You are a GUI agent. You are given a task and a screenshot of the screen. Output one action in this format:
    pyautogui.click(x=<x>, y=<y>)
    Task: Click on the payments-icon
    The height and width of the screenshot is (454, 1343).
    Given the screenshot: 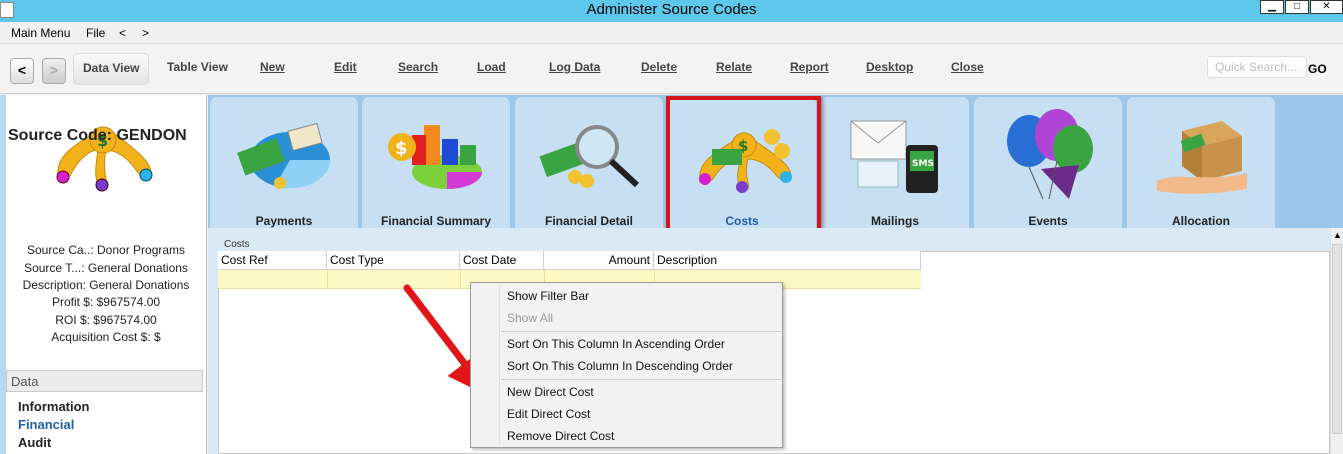 What is the action you would take?
    pyautogui.click(x=284, y=155)
    